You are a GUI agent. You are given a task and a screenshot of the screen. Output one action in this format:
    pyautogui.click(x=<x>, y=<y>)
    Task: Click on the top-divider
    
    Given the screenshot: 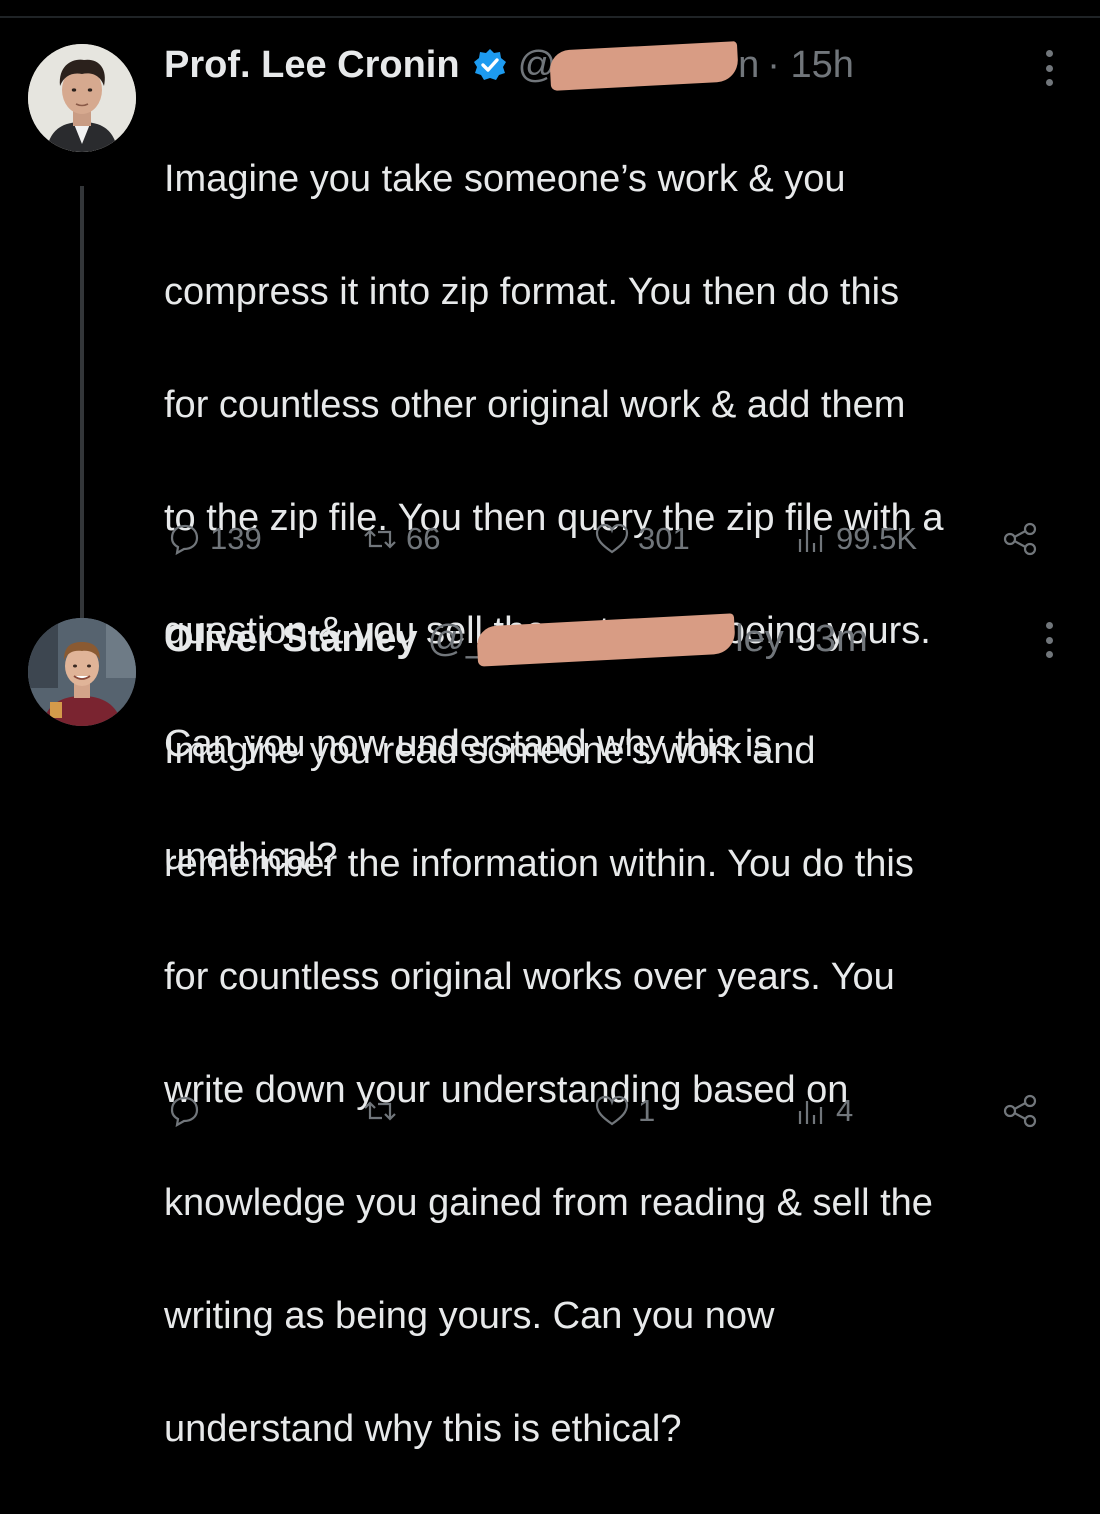 What is the action you would take?
    pyautogui.click(x=550, y=17)
    